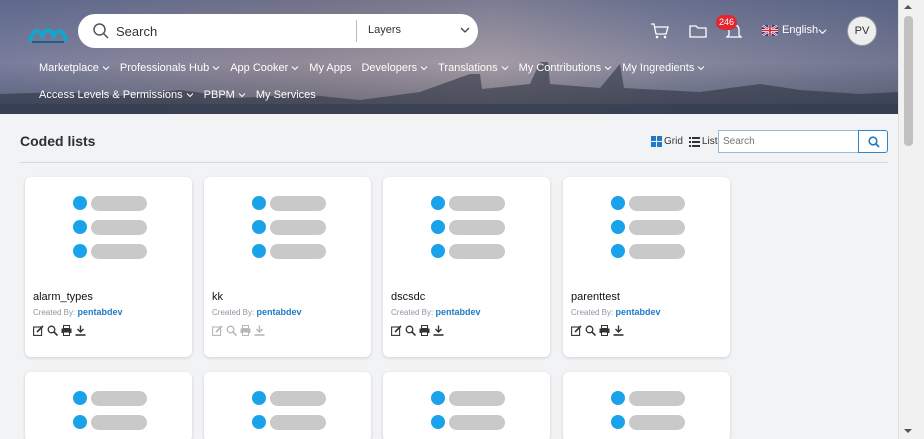 Image resolution: width=924 pixels, height=439 pixels. I want to click on nav-item-access-levels-permissions: Access Levels & Permissions, so click(116, 95).